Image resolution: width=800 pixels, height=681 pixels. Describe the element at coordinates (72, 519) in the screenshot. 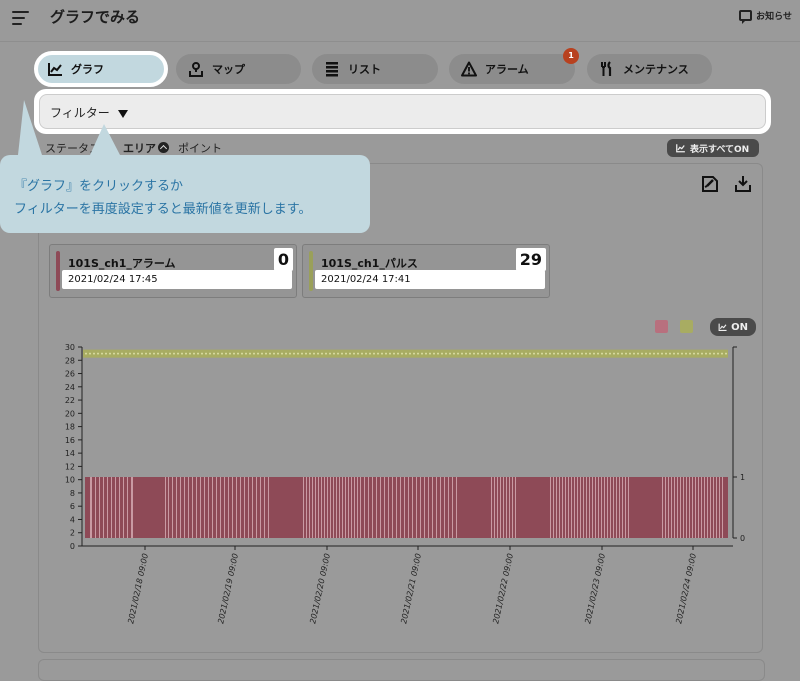

I see `left-axis-tick-label: 4` at that location.